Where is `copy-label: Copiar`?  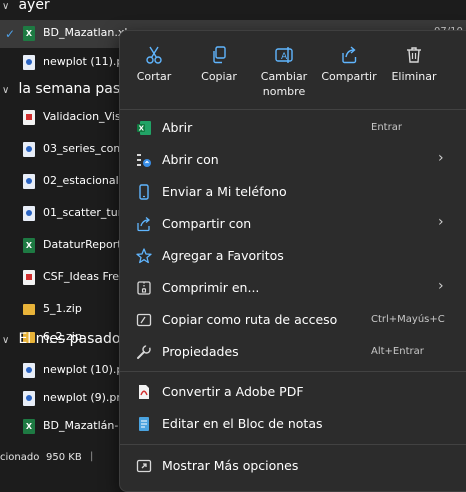 copy-label: Copiar is located at coordinates (219, 76).